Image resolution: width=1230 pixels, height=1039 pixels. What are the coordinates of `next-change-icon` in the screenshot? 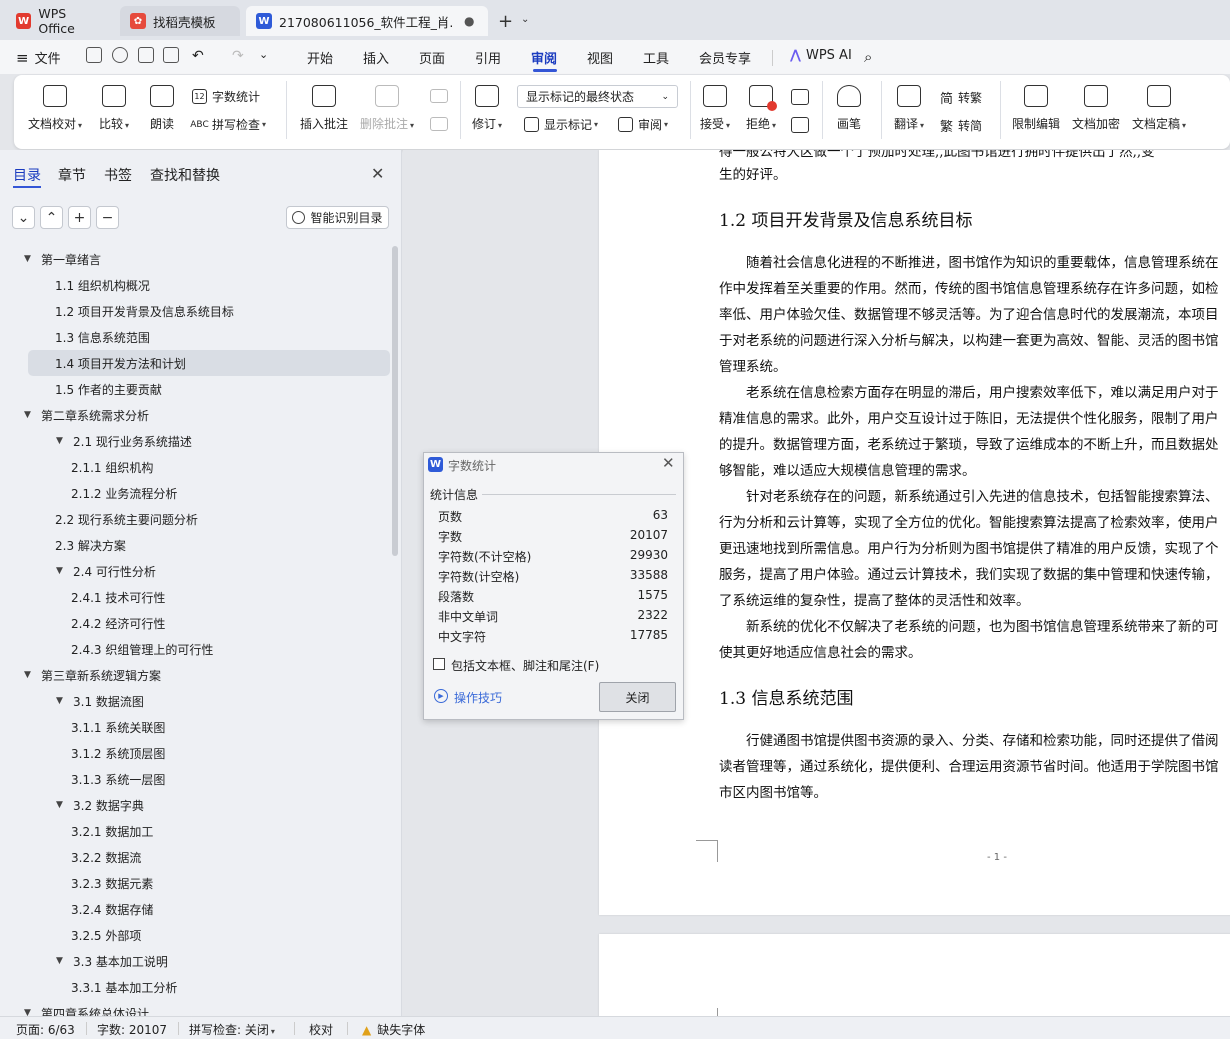 It's located at (800, 125).